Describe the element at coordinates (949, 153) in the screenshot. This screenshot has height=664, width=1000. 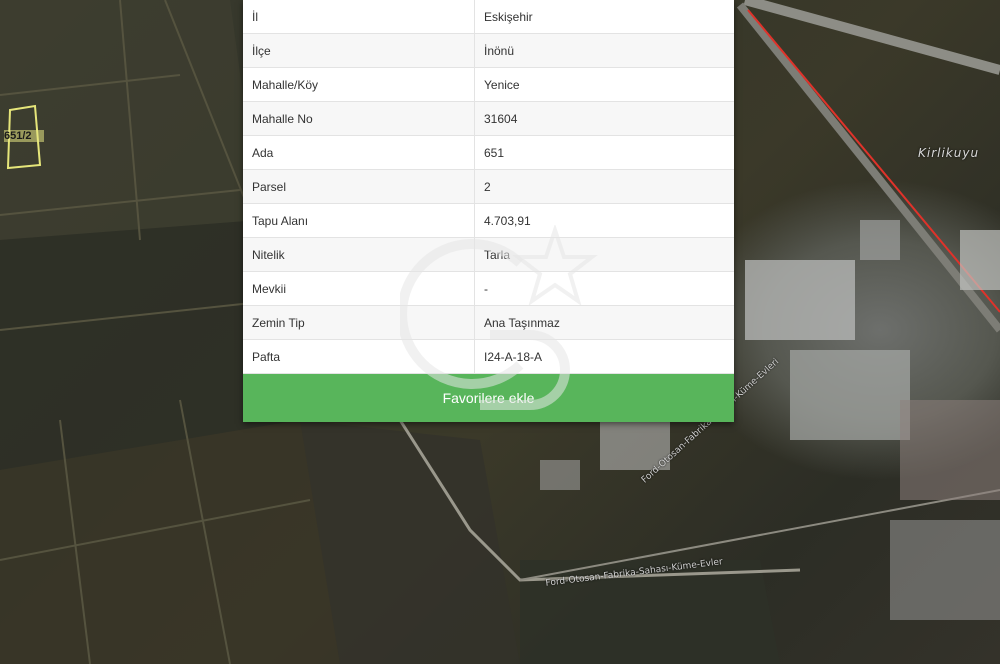
I see `place-label: Kirlikuyu` at that location.